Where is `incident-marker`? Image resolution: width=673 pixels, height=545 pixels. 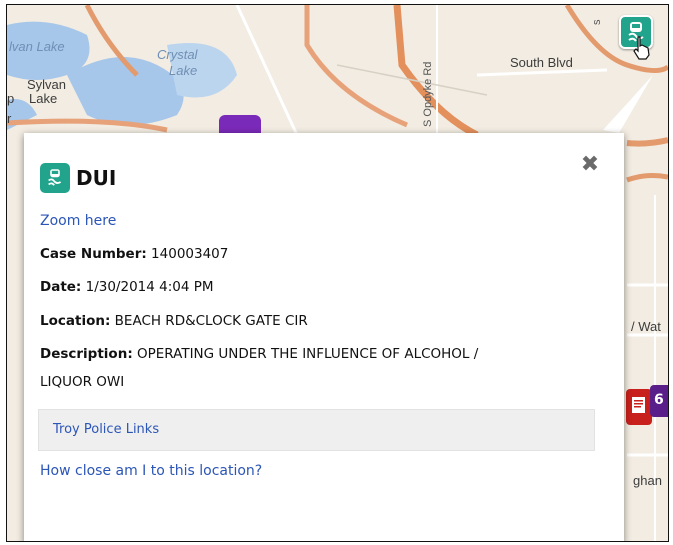 incident-marker is located at coordinates (639, 407).